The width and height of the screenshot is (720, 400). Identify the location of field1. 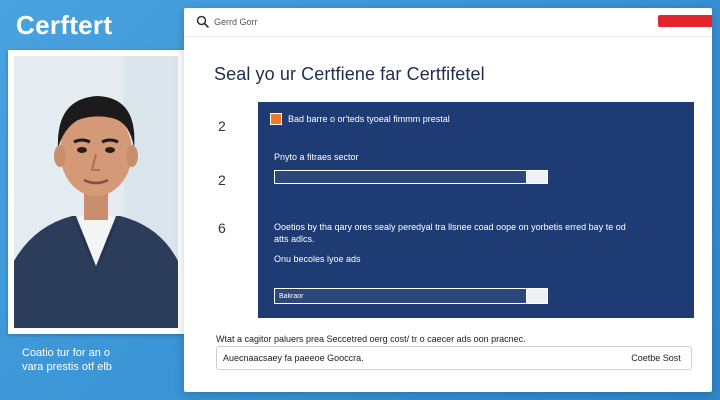
(411, 177).